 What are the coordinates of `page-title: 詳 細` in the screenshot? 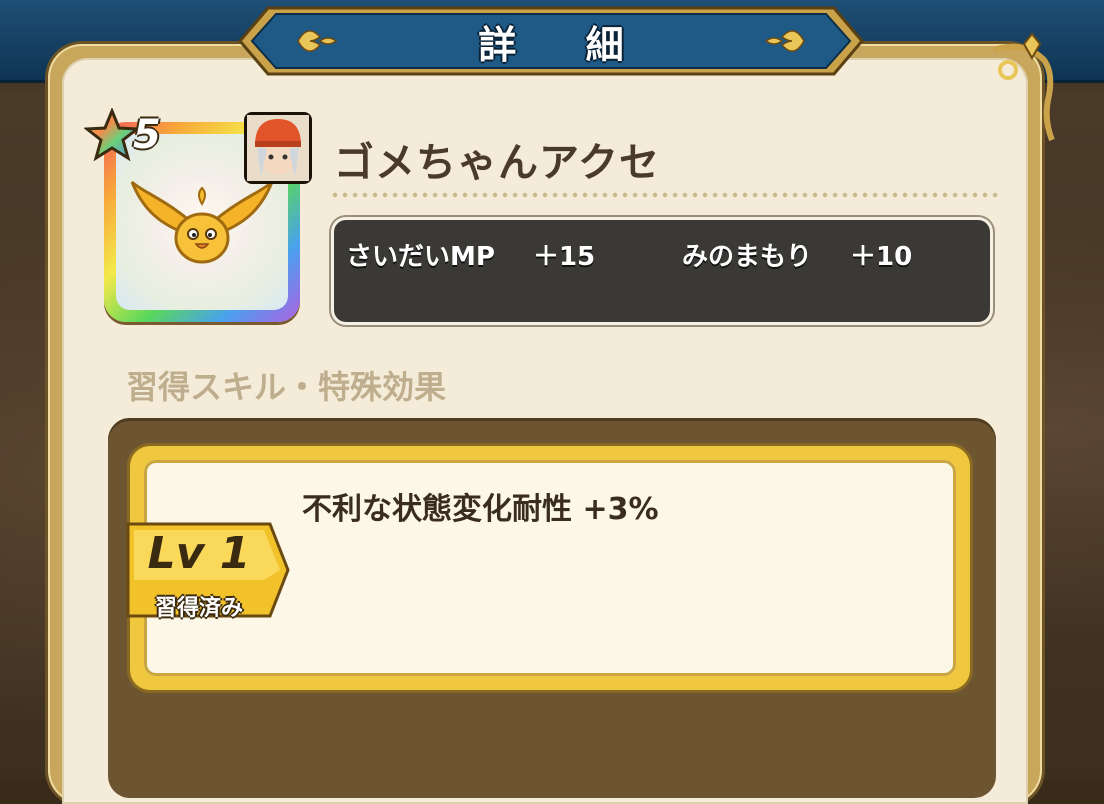 It's located at (565, 45).